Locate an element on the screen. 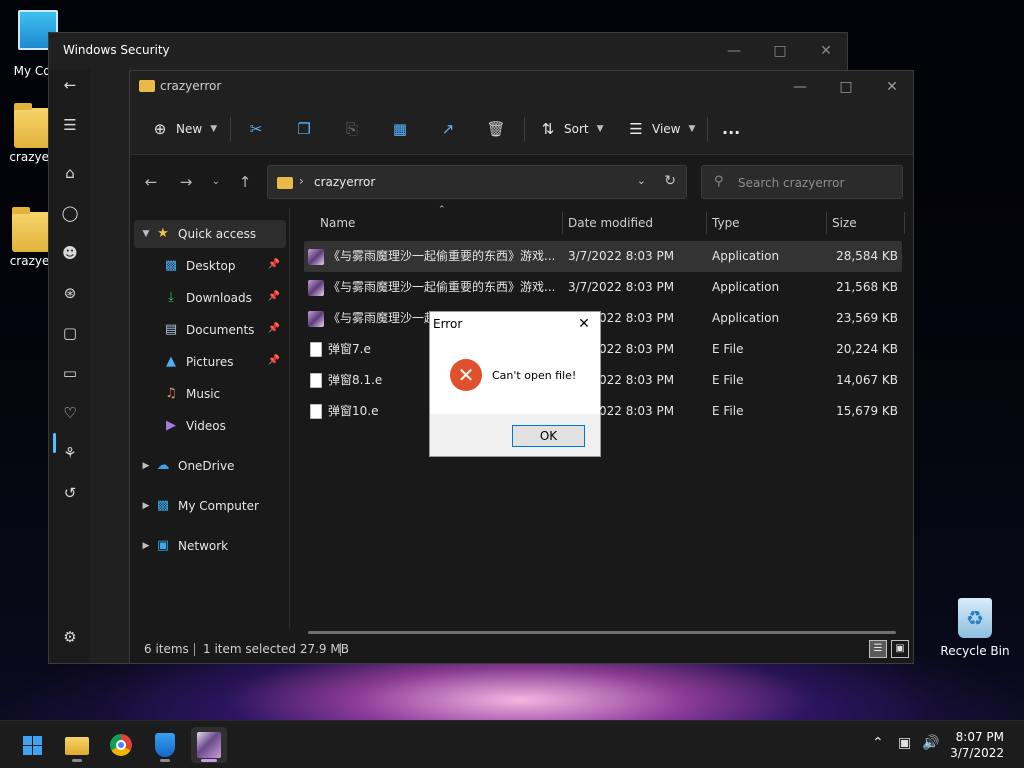 Image resolution: width=1024 pixels, height=768 pixels. picture-icon: ▲ is located at coordinates (171, 361).